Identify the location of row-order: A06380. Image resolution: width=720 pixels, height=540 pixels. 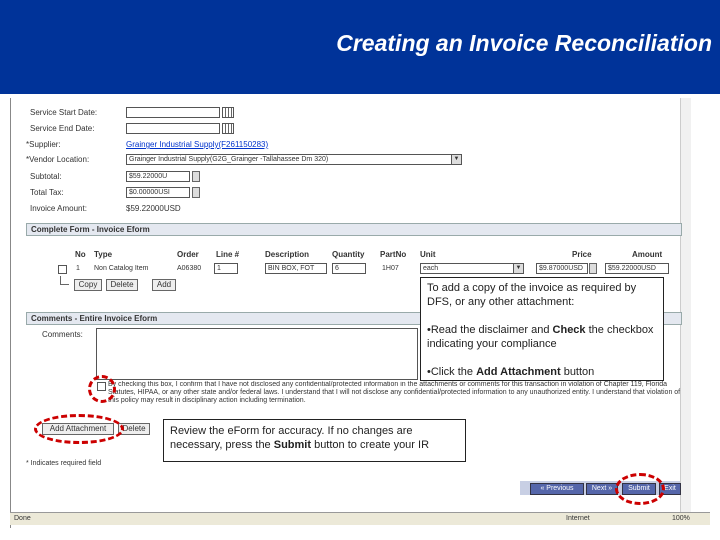
(189, 268).